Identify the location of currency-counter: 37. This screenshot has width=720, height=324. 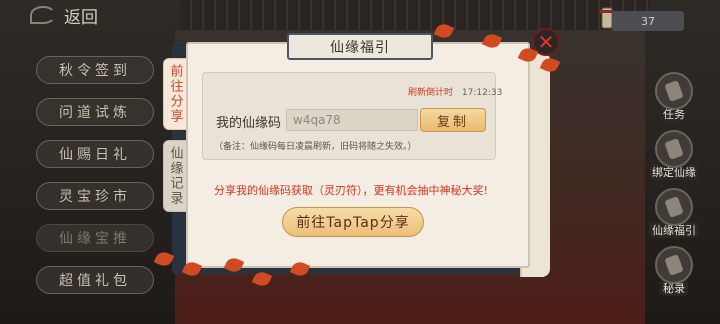
(648, 21).